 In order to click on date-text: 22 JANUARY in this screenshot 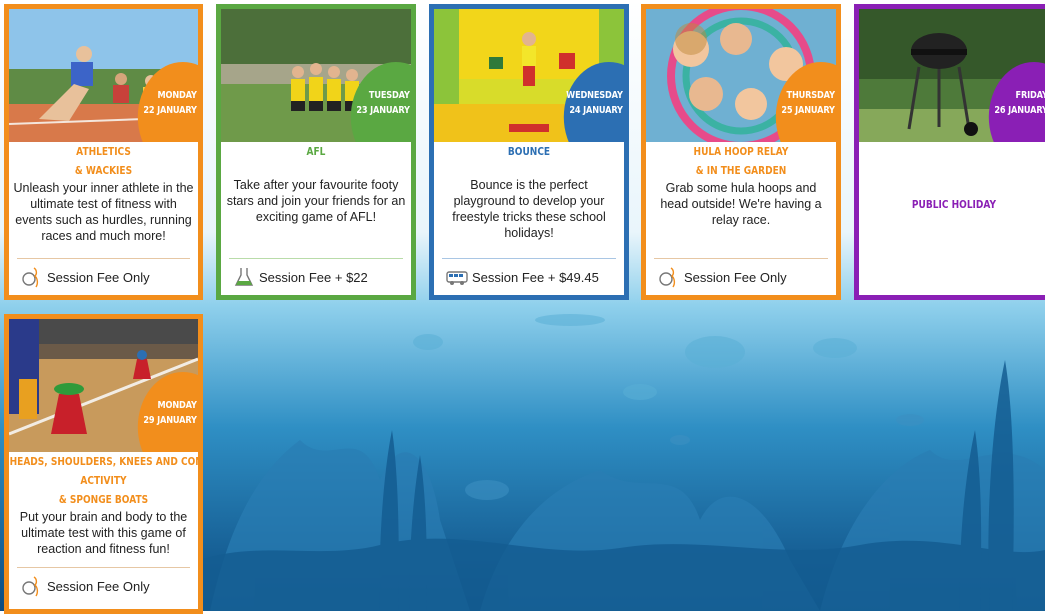, I will do `click(170, 110)`.